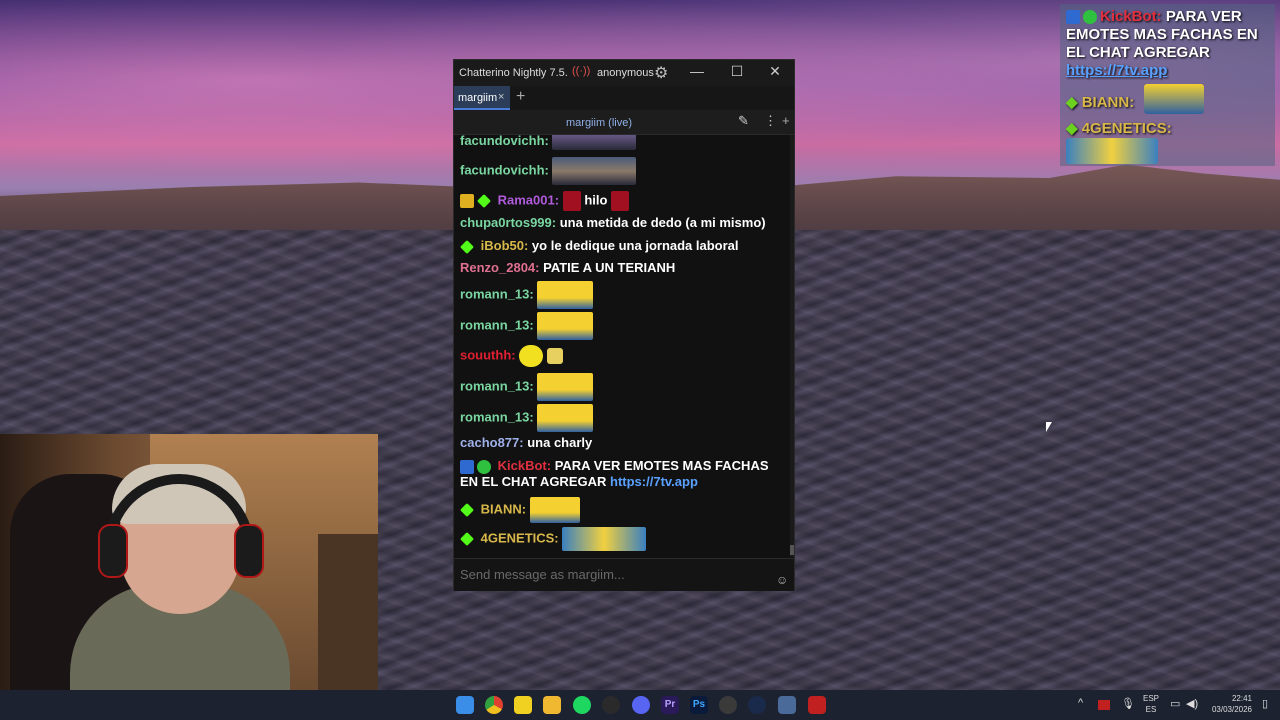  I want to click on tab-label: margiim, so click(478, 98).